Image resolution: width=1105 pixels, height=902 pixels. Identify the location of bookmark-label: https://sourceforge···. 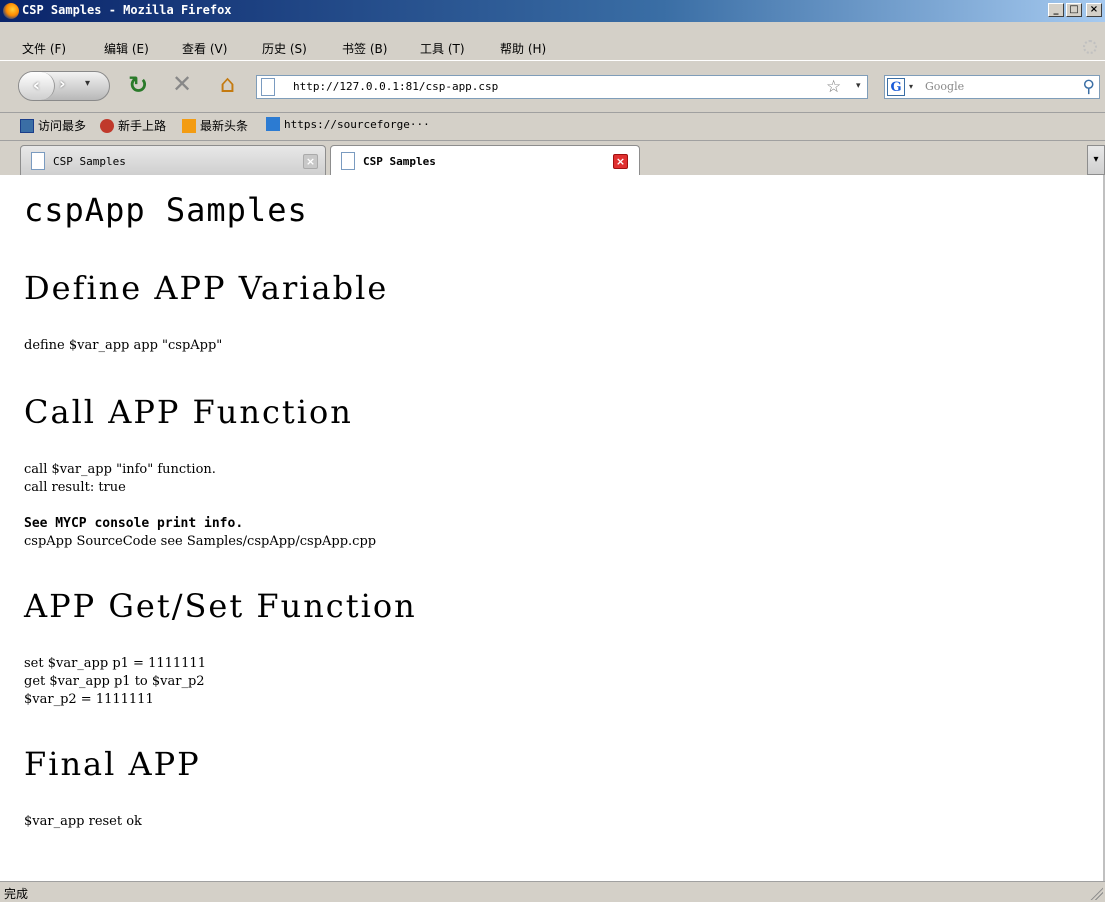
(357, 124).